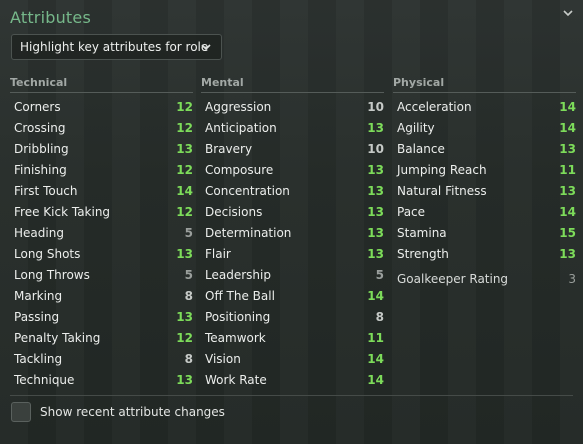 The width and height of the screenshot is (583, 444). Describe the element at coordinates (292, 379) in the screenshot. I see `attribute-row: Work Rate 14` at that location.